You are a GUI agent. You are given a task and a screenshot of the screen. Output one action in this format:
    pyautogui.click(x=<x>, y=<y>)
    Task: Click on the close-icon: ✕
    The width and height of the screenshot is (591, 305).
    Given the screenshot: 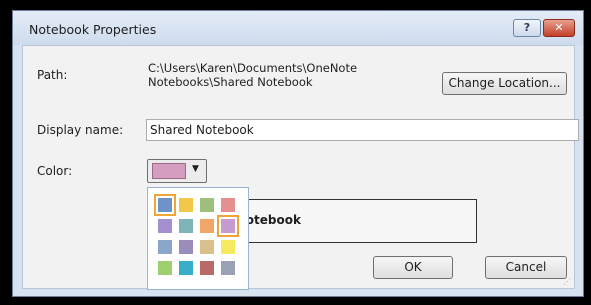 What is the action you would take?
    pyautogui.click(x=559, y=27)
    